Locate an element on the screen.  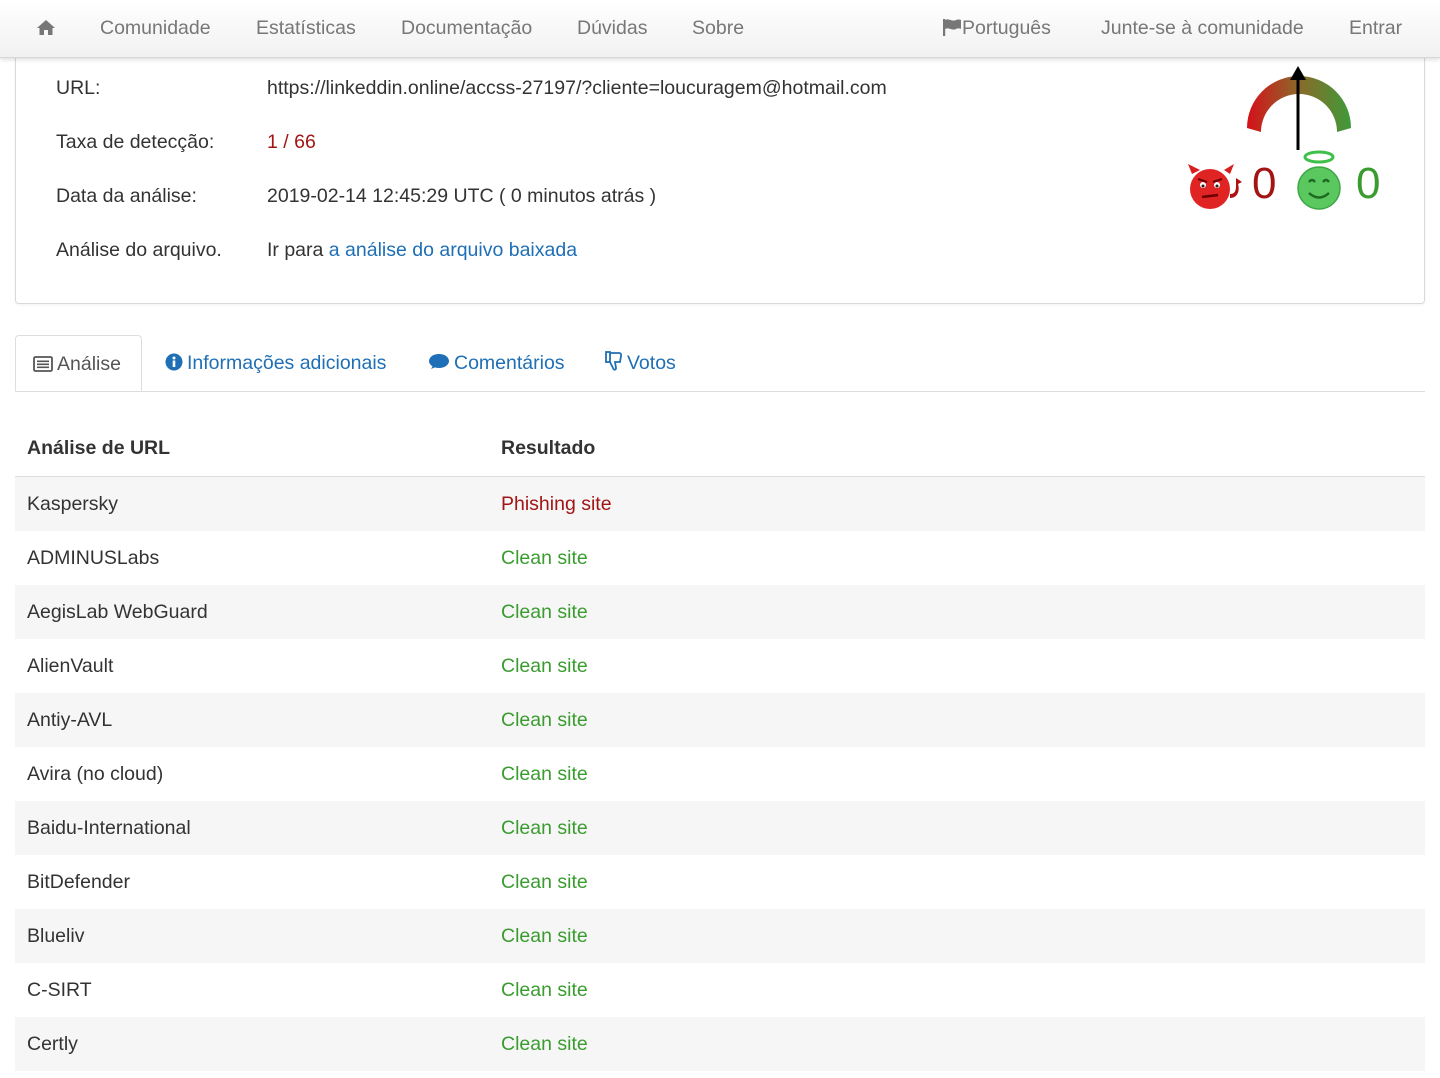
file-analysis-text: Ir para a análise do arquivo baixada is located at coordinates (422, 250).